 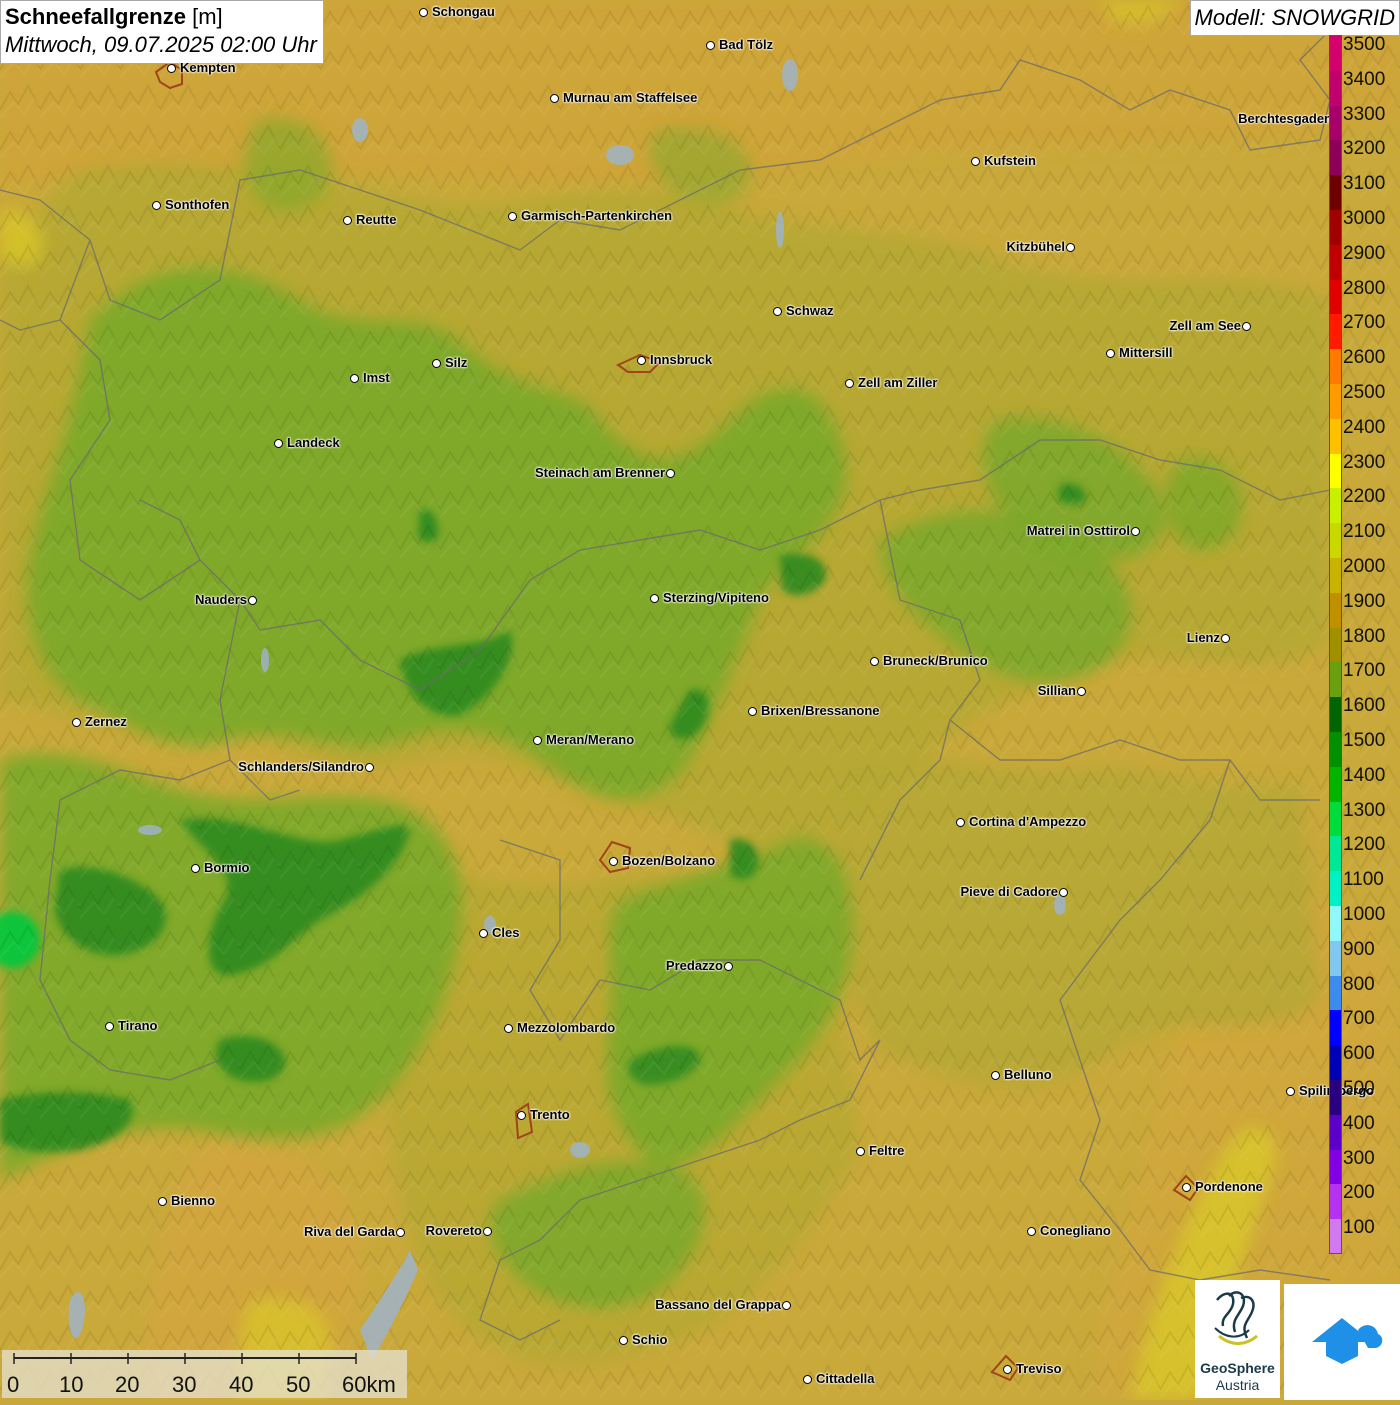 I want to click on city-label: Lienz, so click(x=1203, y=637).